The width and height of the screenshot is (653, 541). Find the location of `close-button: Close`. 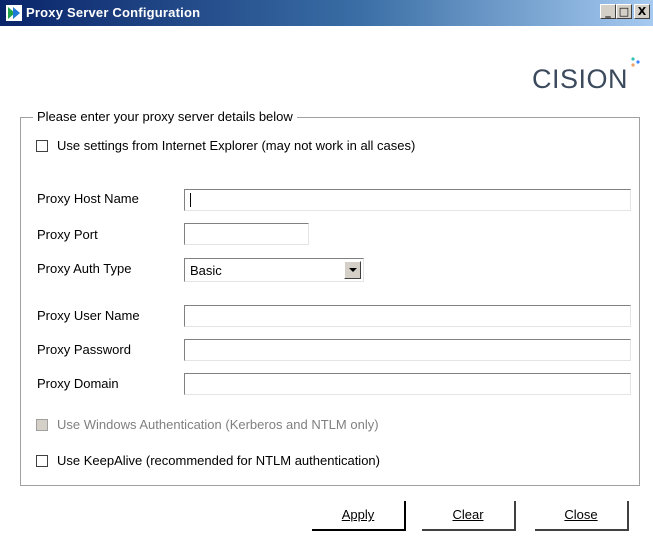

close-button: Close is located at coordinates (582, 516).